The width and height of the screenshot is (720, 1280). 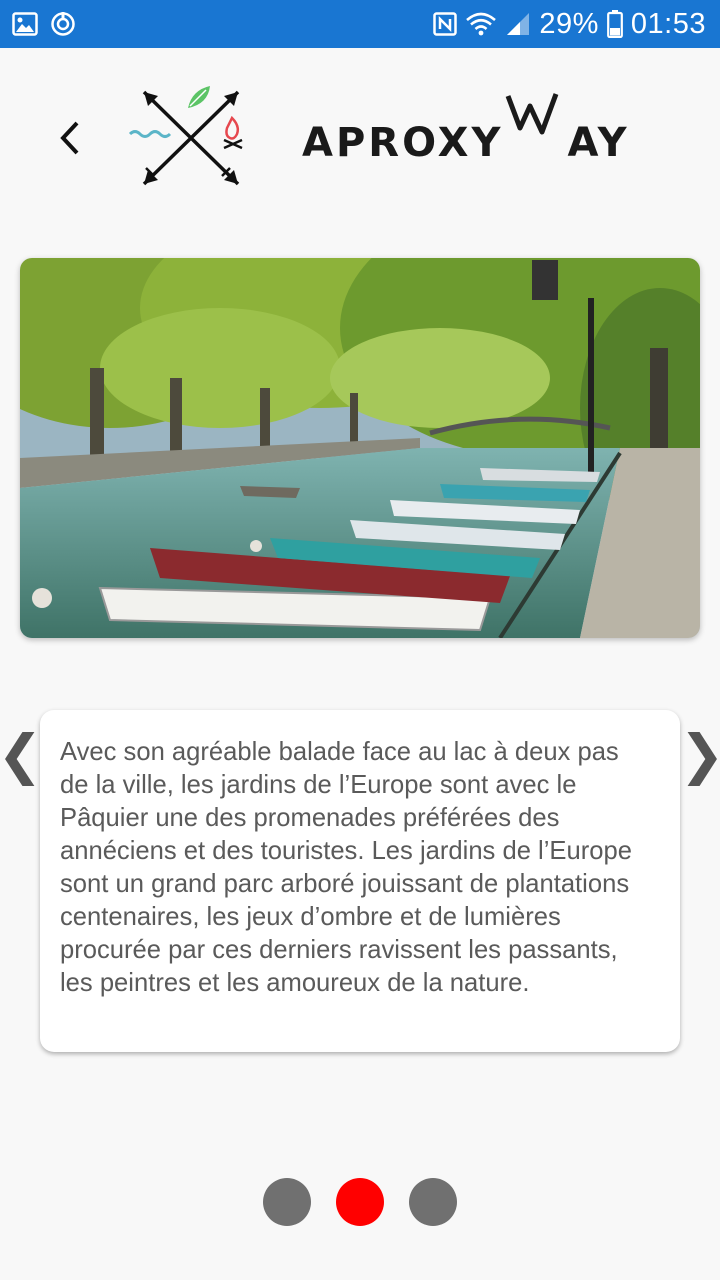 I want to click on chevron-left-arrow-icon: ❮, so click(x=21, y=754).